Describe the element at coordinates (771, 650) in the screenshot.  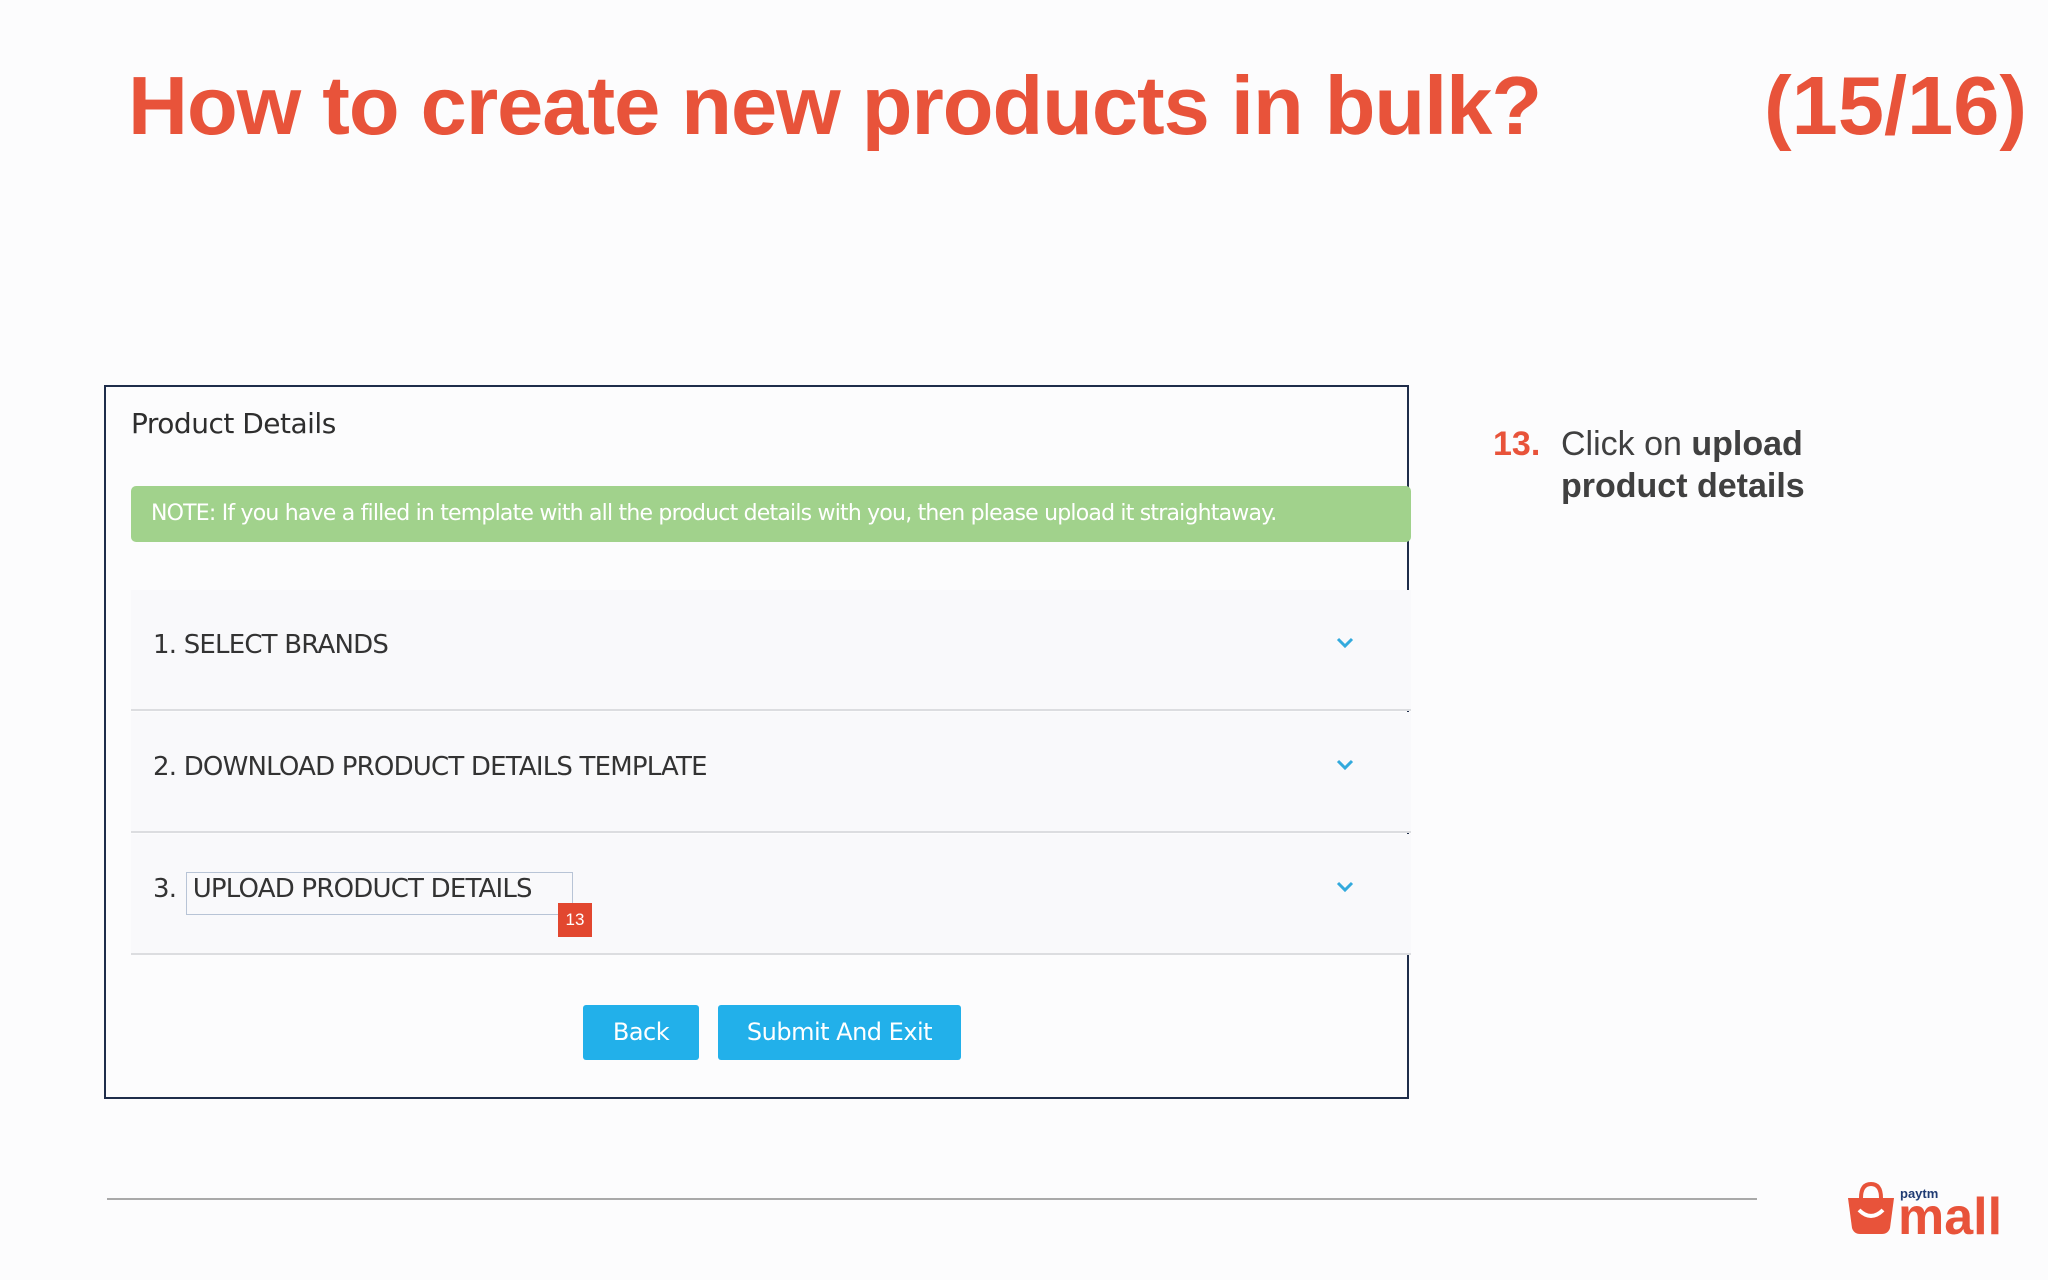
I see `accordion-select-brands: 1. SELECT BRANDS` at that location.